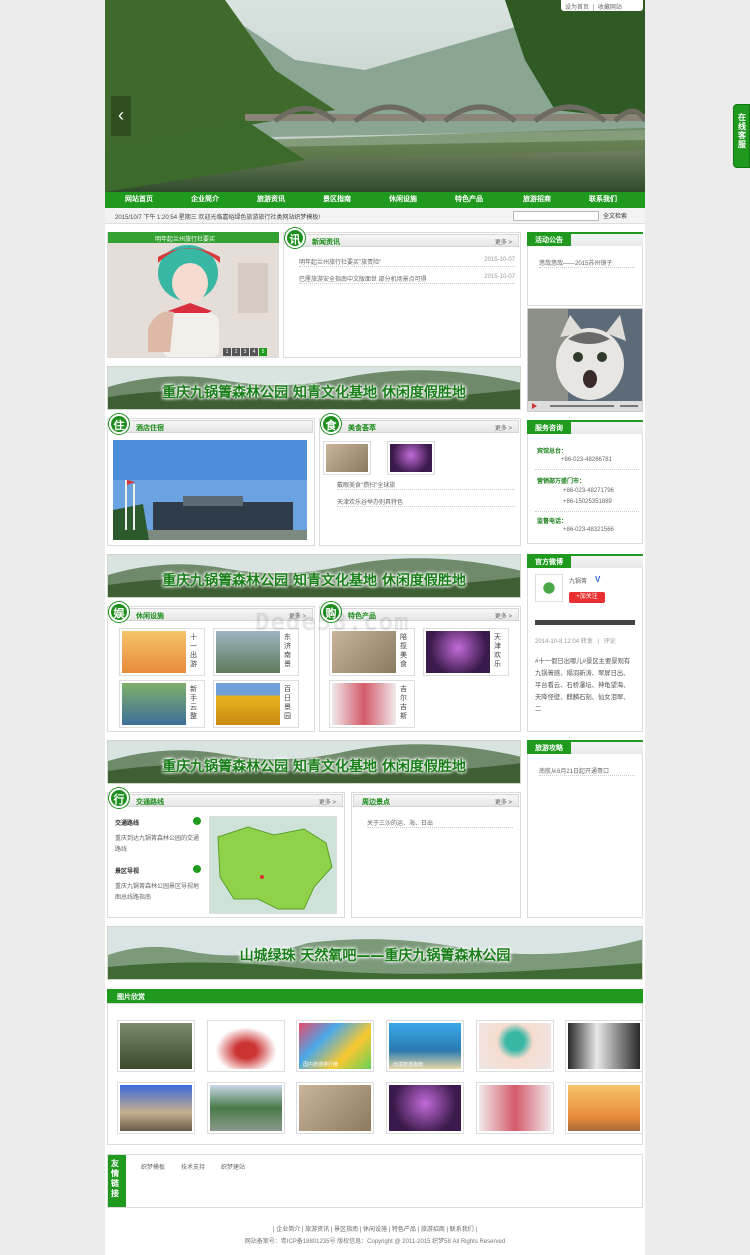 The width and height of the screenshot is (750, 1255). What do you see at coordinates (585, 561) in the screenshot?
I see `weibo-header: 官方微博` at bounding box center [585, 561].